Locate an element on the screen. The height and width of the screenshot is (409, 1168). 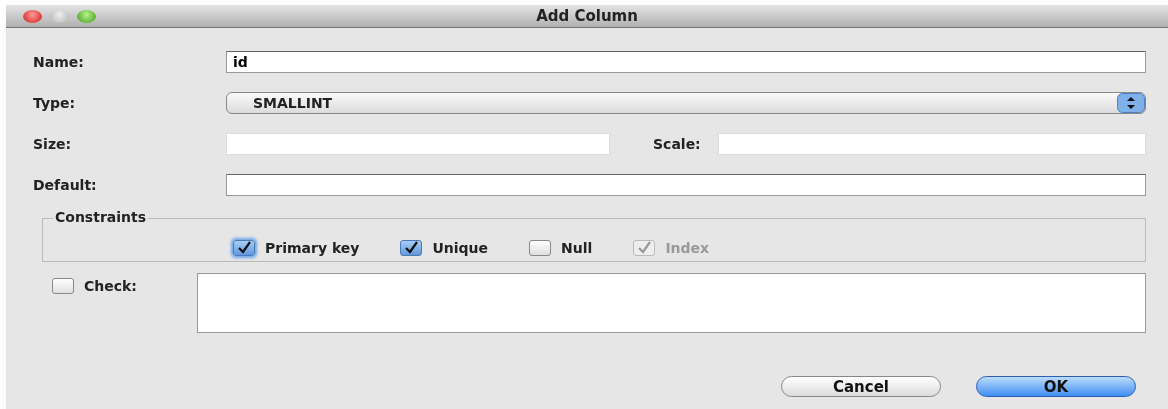
checkbox-option: Unique is located at coordinates (444, 248).